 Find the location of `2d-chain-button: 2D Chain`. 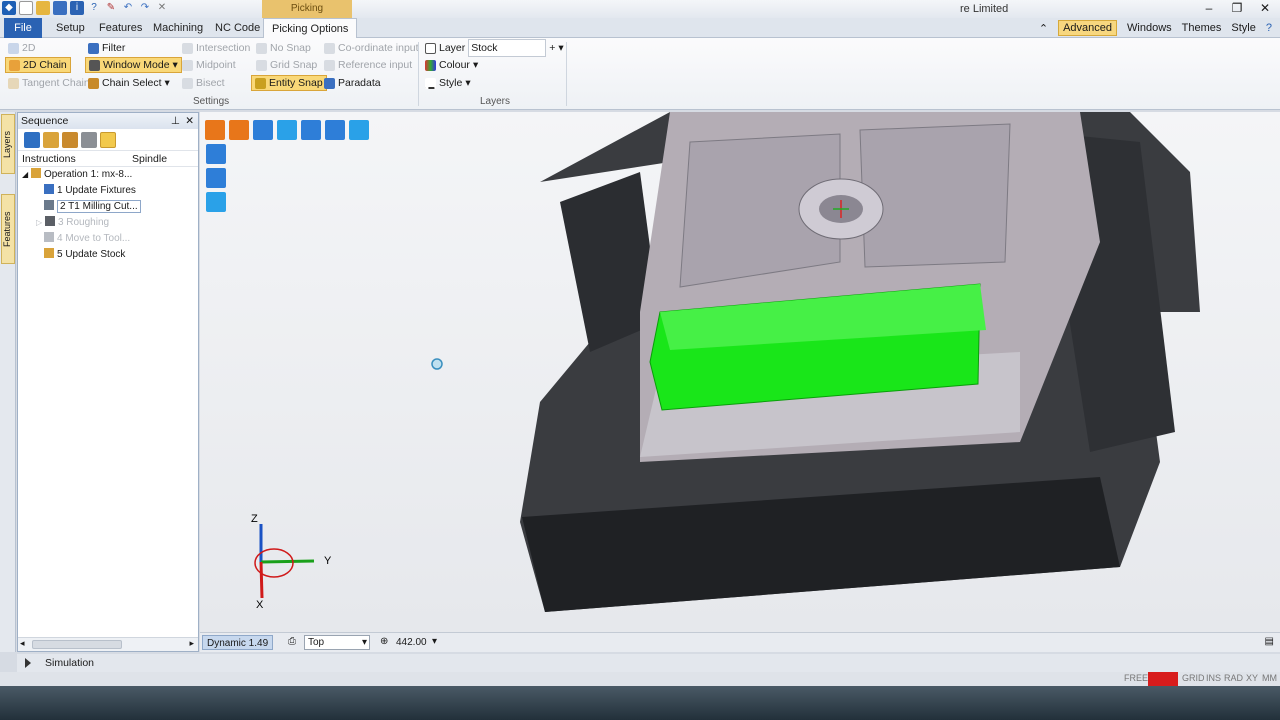

2d-chain-button: 2D Chain is located at coordinates (38, 65).